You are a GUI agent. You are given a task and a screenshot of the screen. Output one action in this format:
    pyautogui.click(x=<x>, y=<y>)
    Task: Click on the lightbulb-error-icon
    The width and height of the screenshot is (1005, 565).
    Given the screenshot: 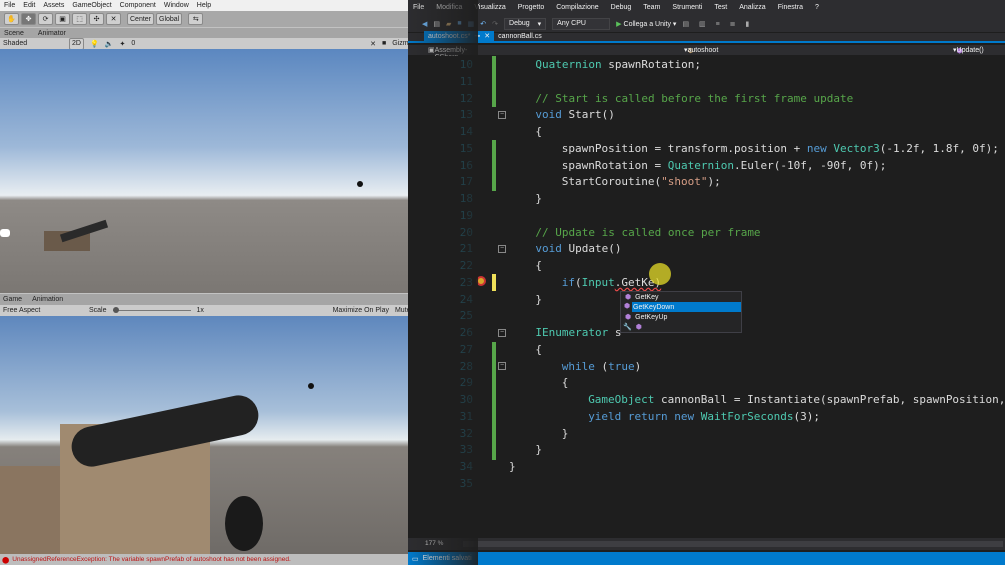 What is the action you would take?
    pyautogui.click(x=481, y=281)
    